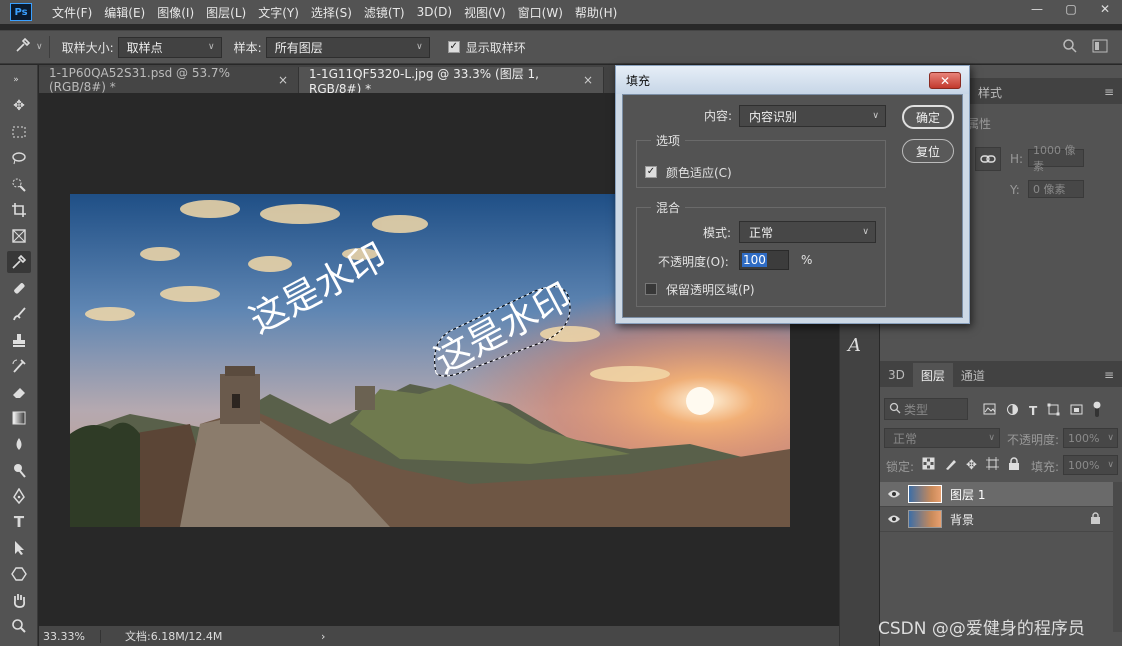  I want to click on layer-name: 图层 1, so click(967, 494).